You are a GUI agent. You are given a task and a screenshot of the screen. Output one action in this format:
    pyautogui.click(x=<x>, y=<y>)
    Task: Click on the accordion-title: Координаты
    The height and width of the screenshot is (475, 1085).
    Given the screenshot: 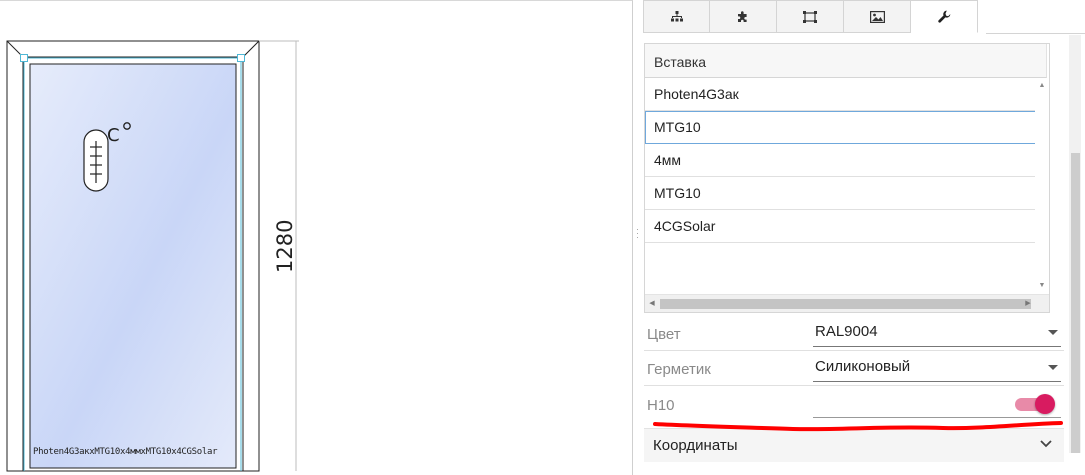 What is the action you would take?
    pyautogui.click(x=695, y=445)
    